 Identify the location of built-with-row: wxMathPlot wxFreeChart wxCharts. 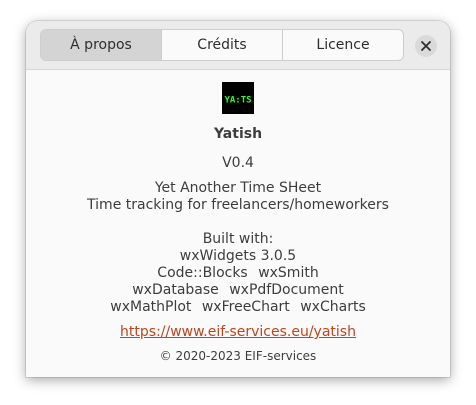
(238, 307).